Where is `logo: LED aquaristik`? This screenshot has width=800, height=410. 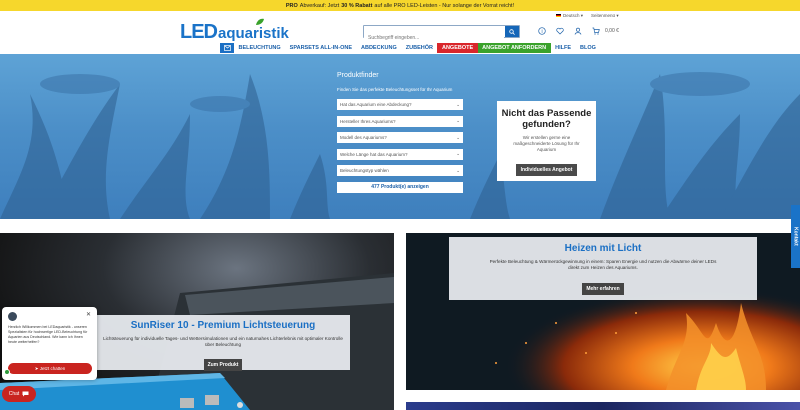
logo: LED aquaristik is located at coordinates (234, 30).